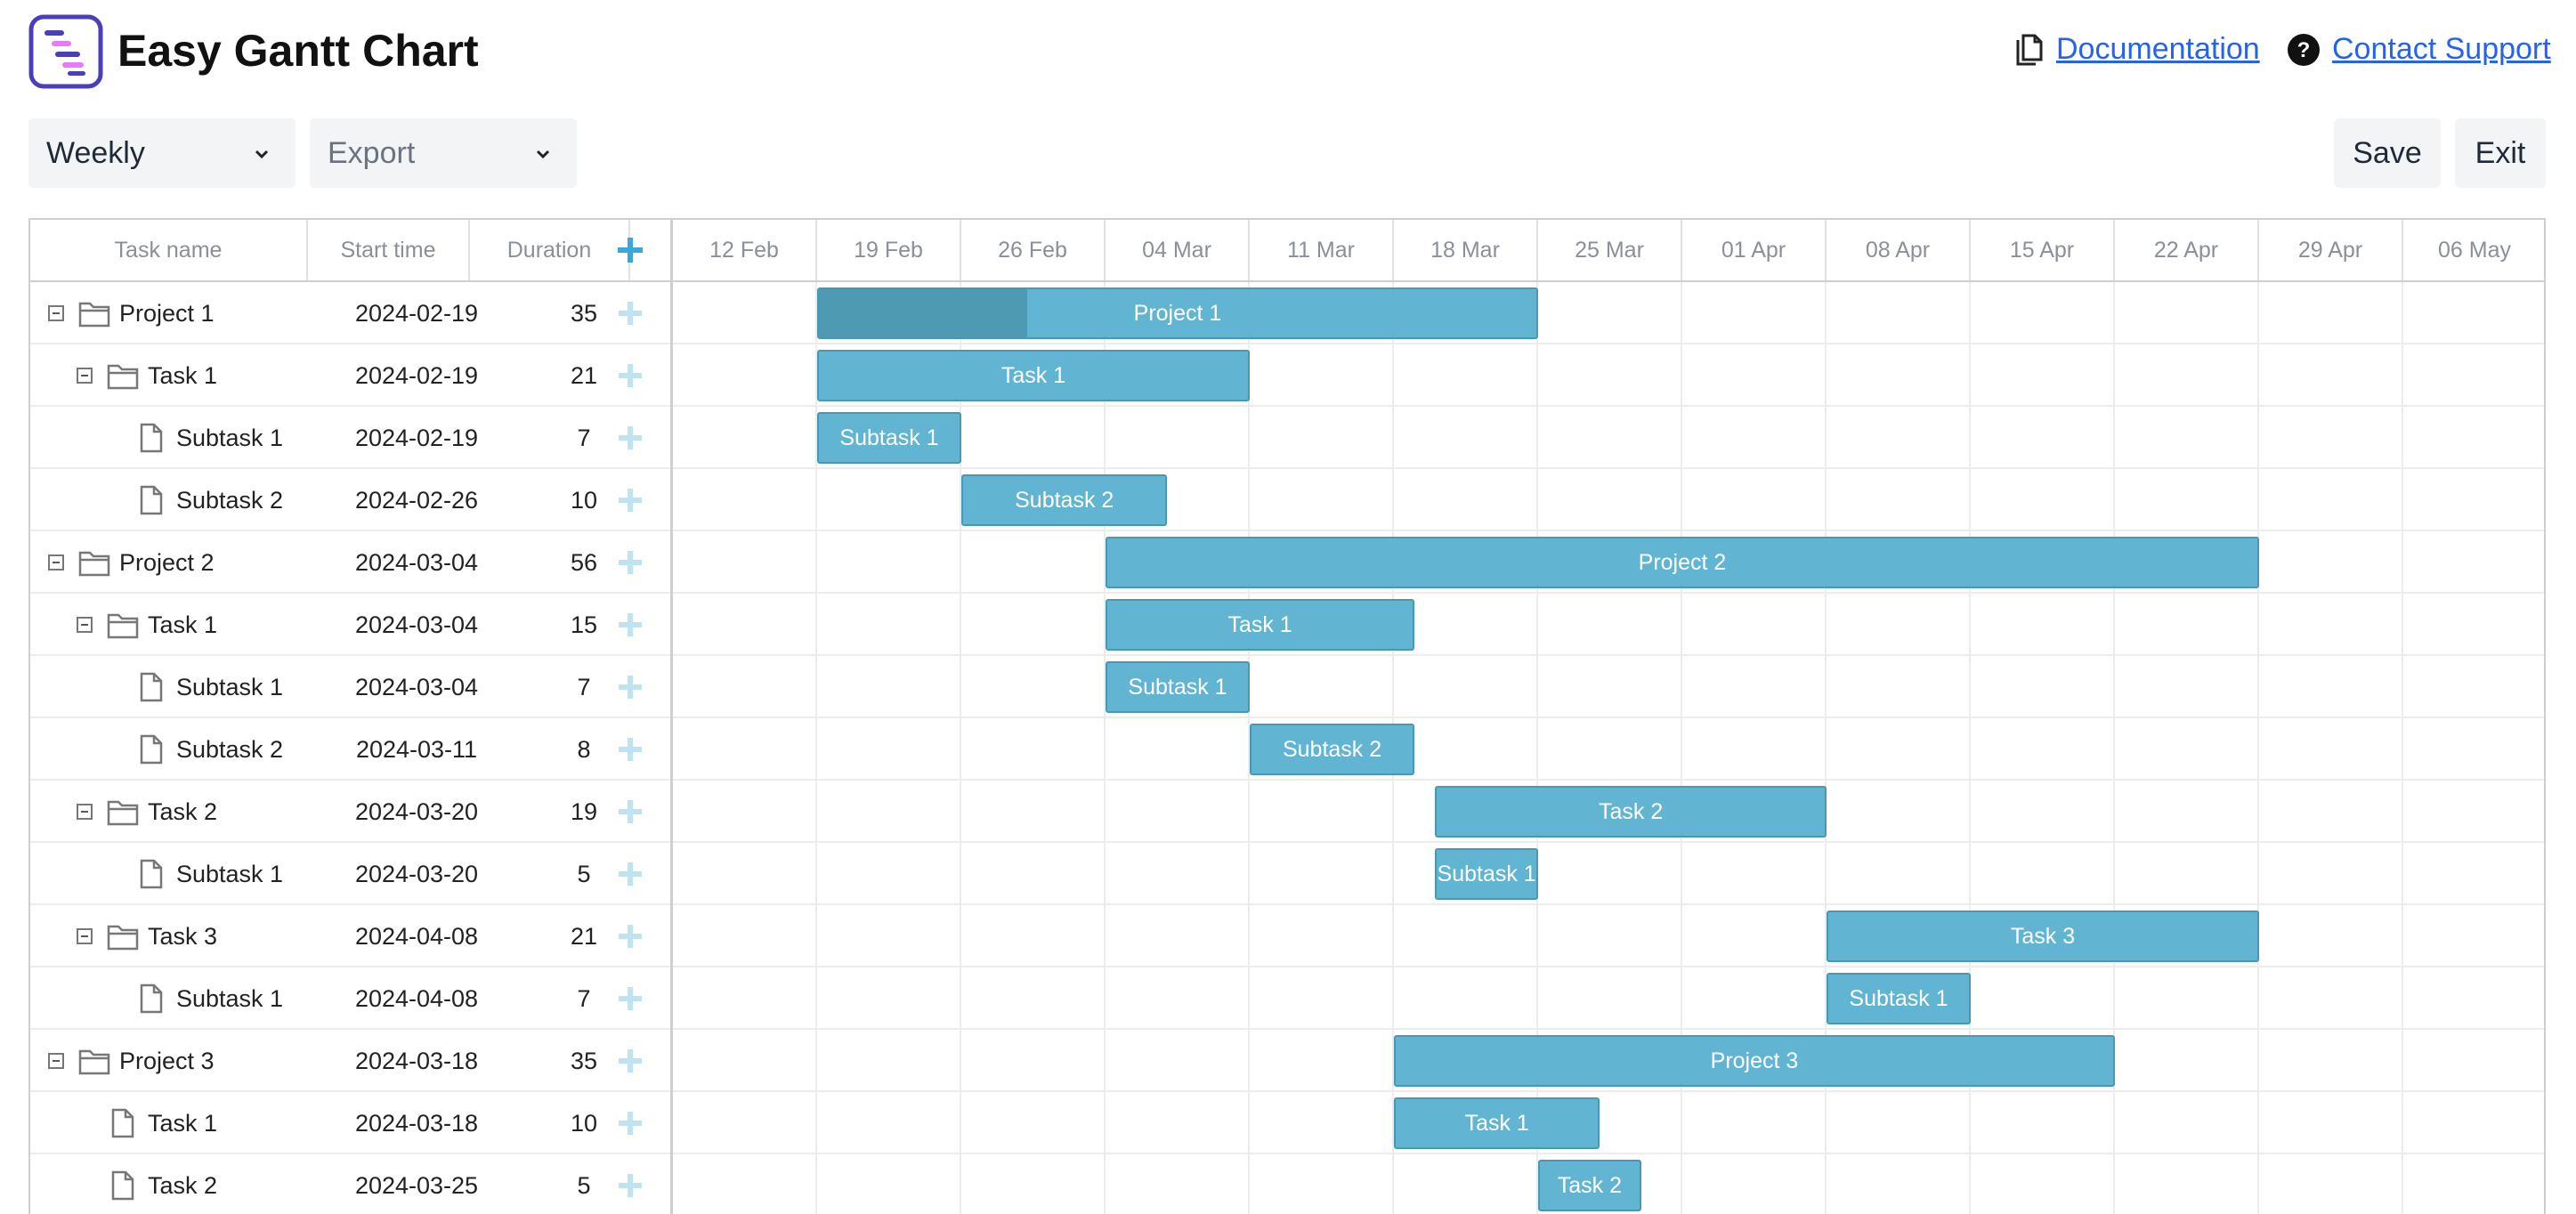 This screenshot has height=1214, width=2576. What do you see at coordinates (745, 250) in the screenshot?
I see `scale-cell: 12 Feb` at bounding box center [745, 250].